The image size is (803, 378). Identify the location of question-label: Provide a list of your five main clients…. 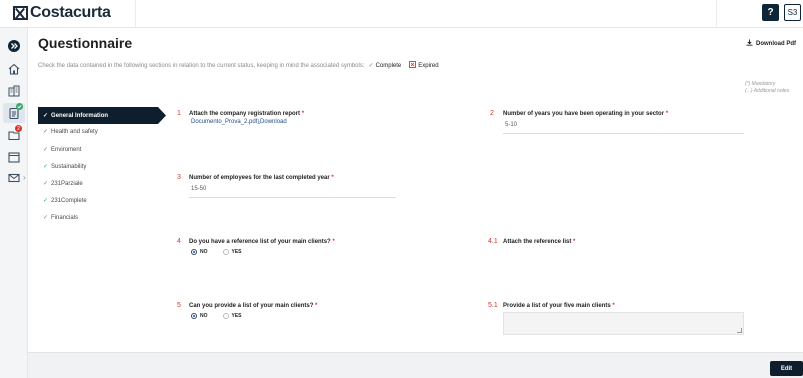
(559, 306).